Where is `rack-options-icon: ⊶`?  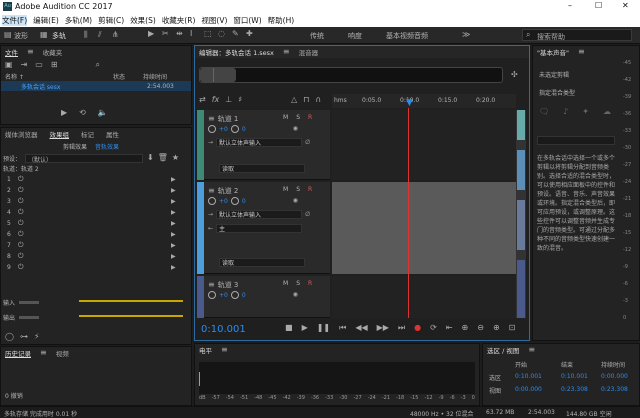
rack-options-icon: ⊶ is located at coordinates (24, 337).